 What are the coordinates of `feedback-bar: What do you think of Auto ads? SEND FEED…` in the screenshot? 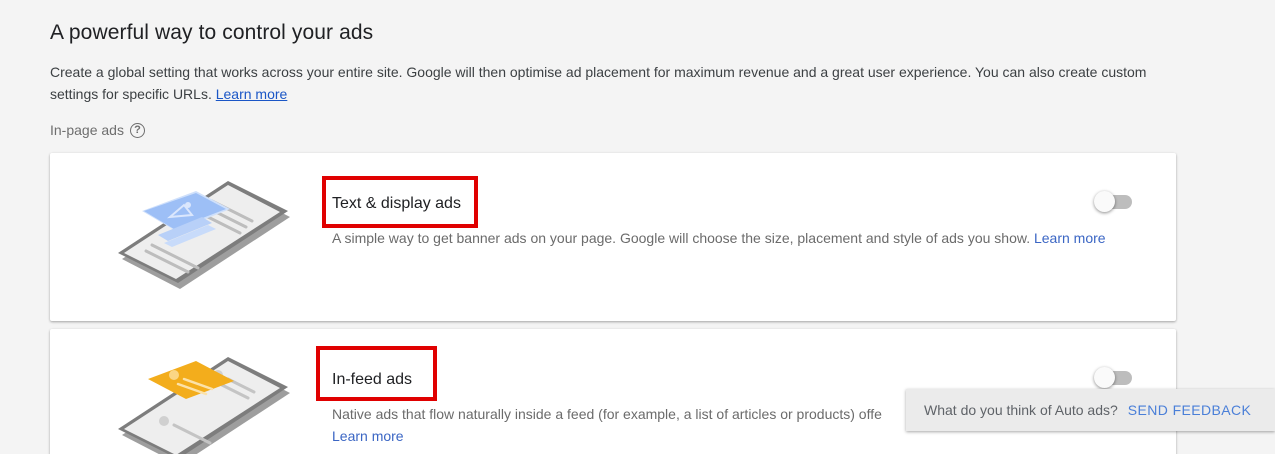 It's located at (1090, 410).